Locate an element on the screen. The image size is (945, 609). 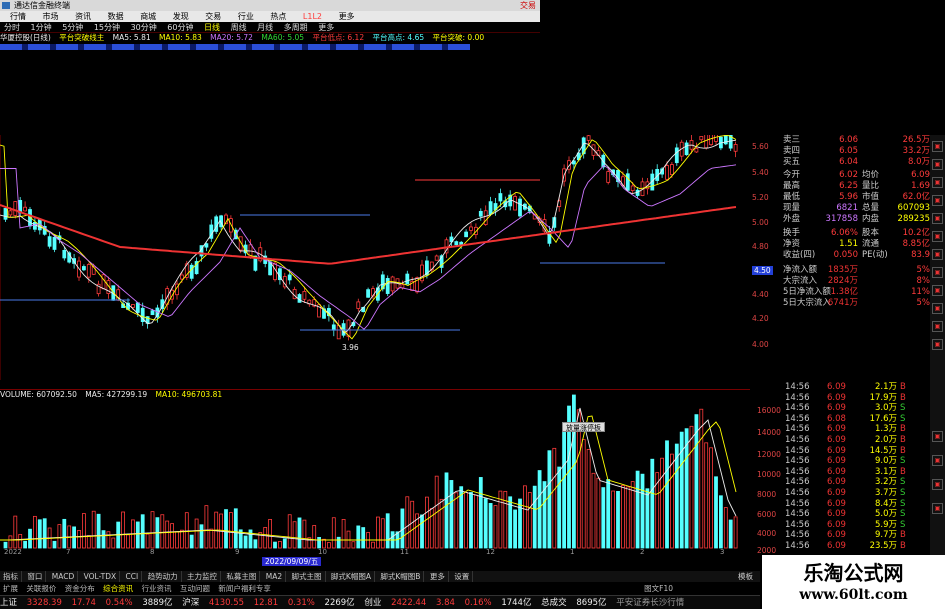
tab-more: 更多 is located at coordinates (438, 576).